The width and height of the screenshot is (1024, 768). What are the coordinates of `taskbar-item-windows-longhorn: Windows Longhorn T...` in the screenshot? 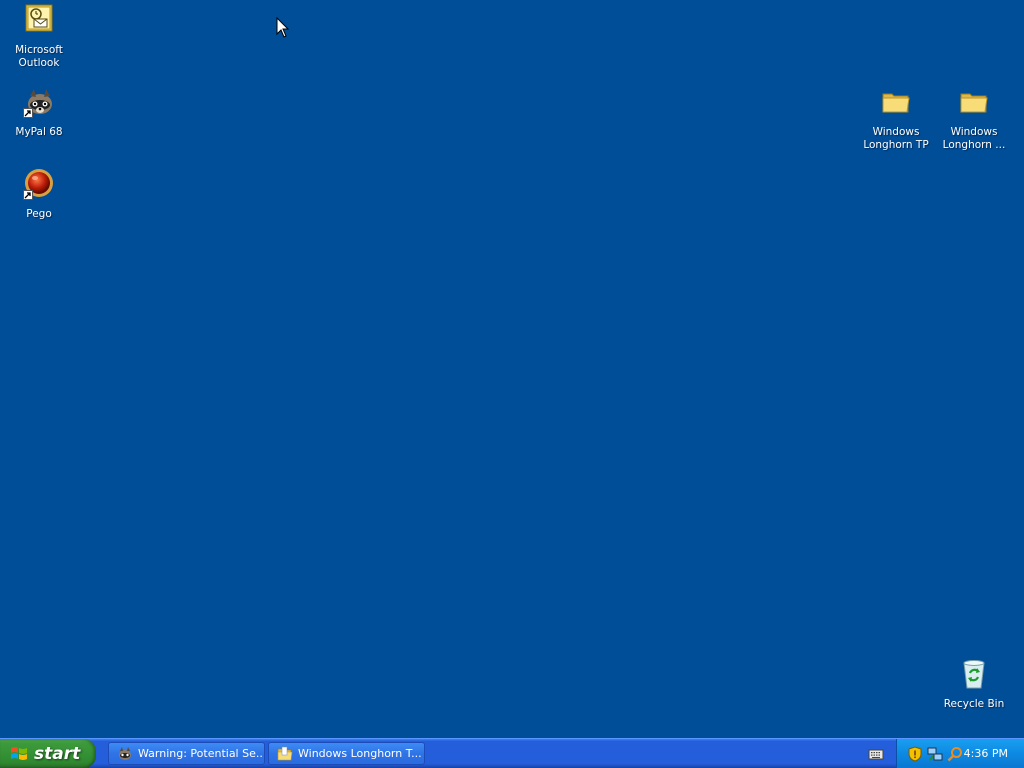 It's located at (346, 753).